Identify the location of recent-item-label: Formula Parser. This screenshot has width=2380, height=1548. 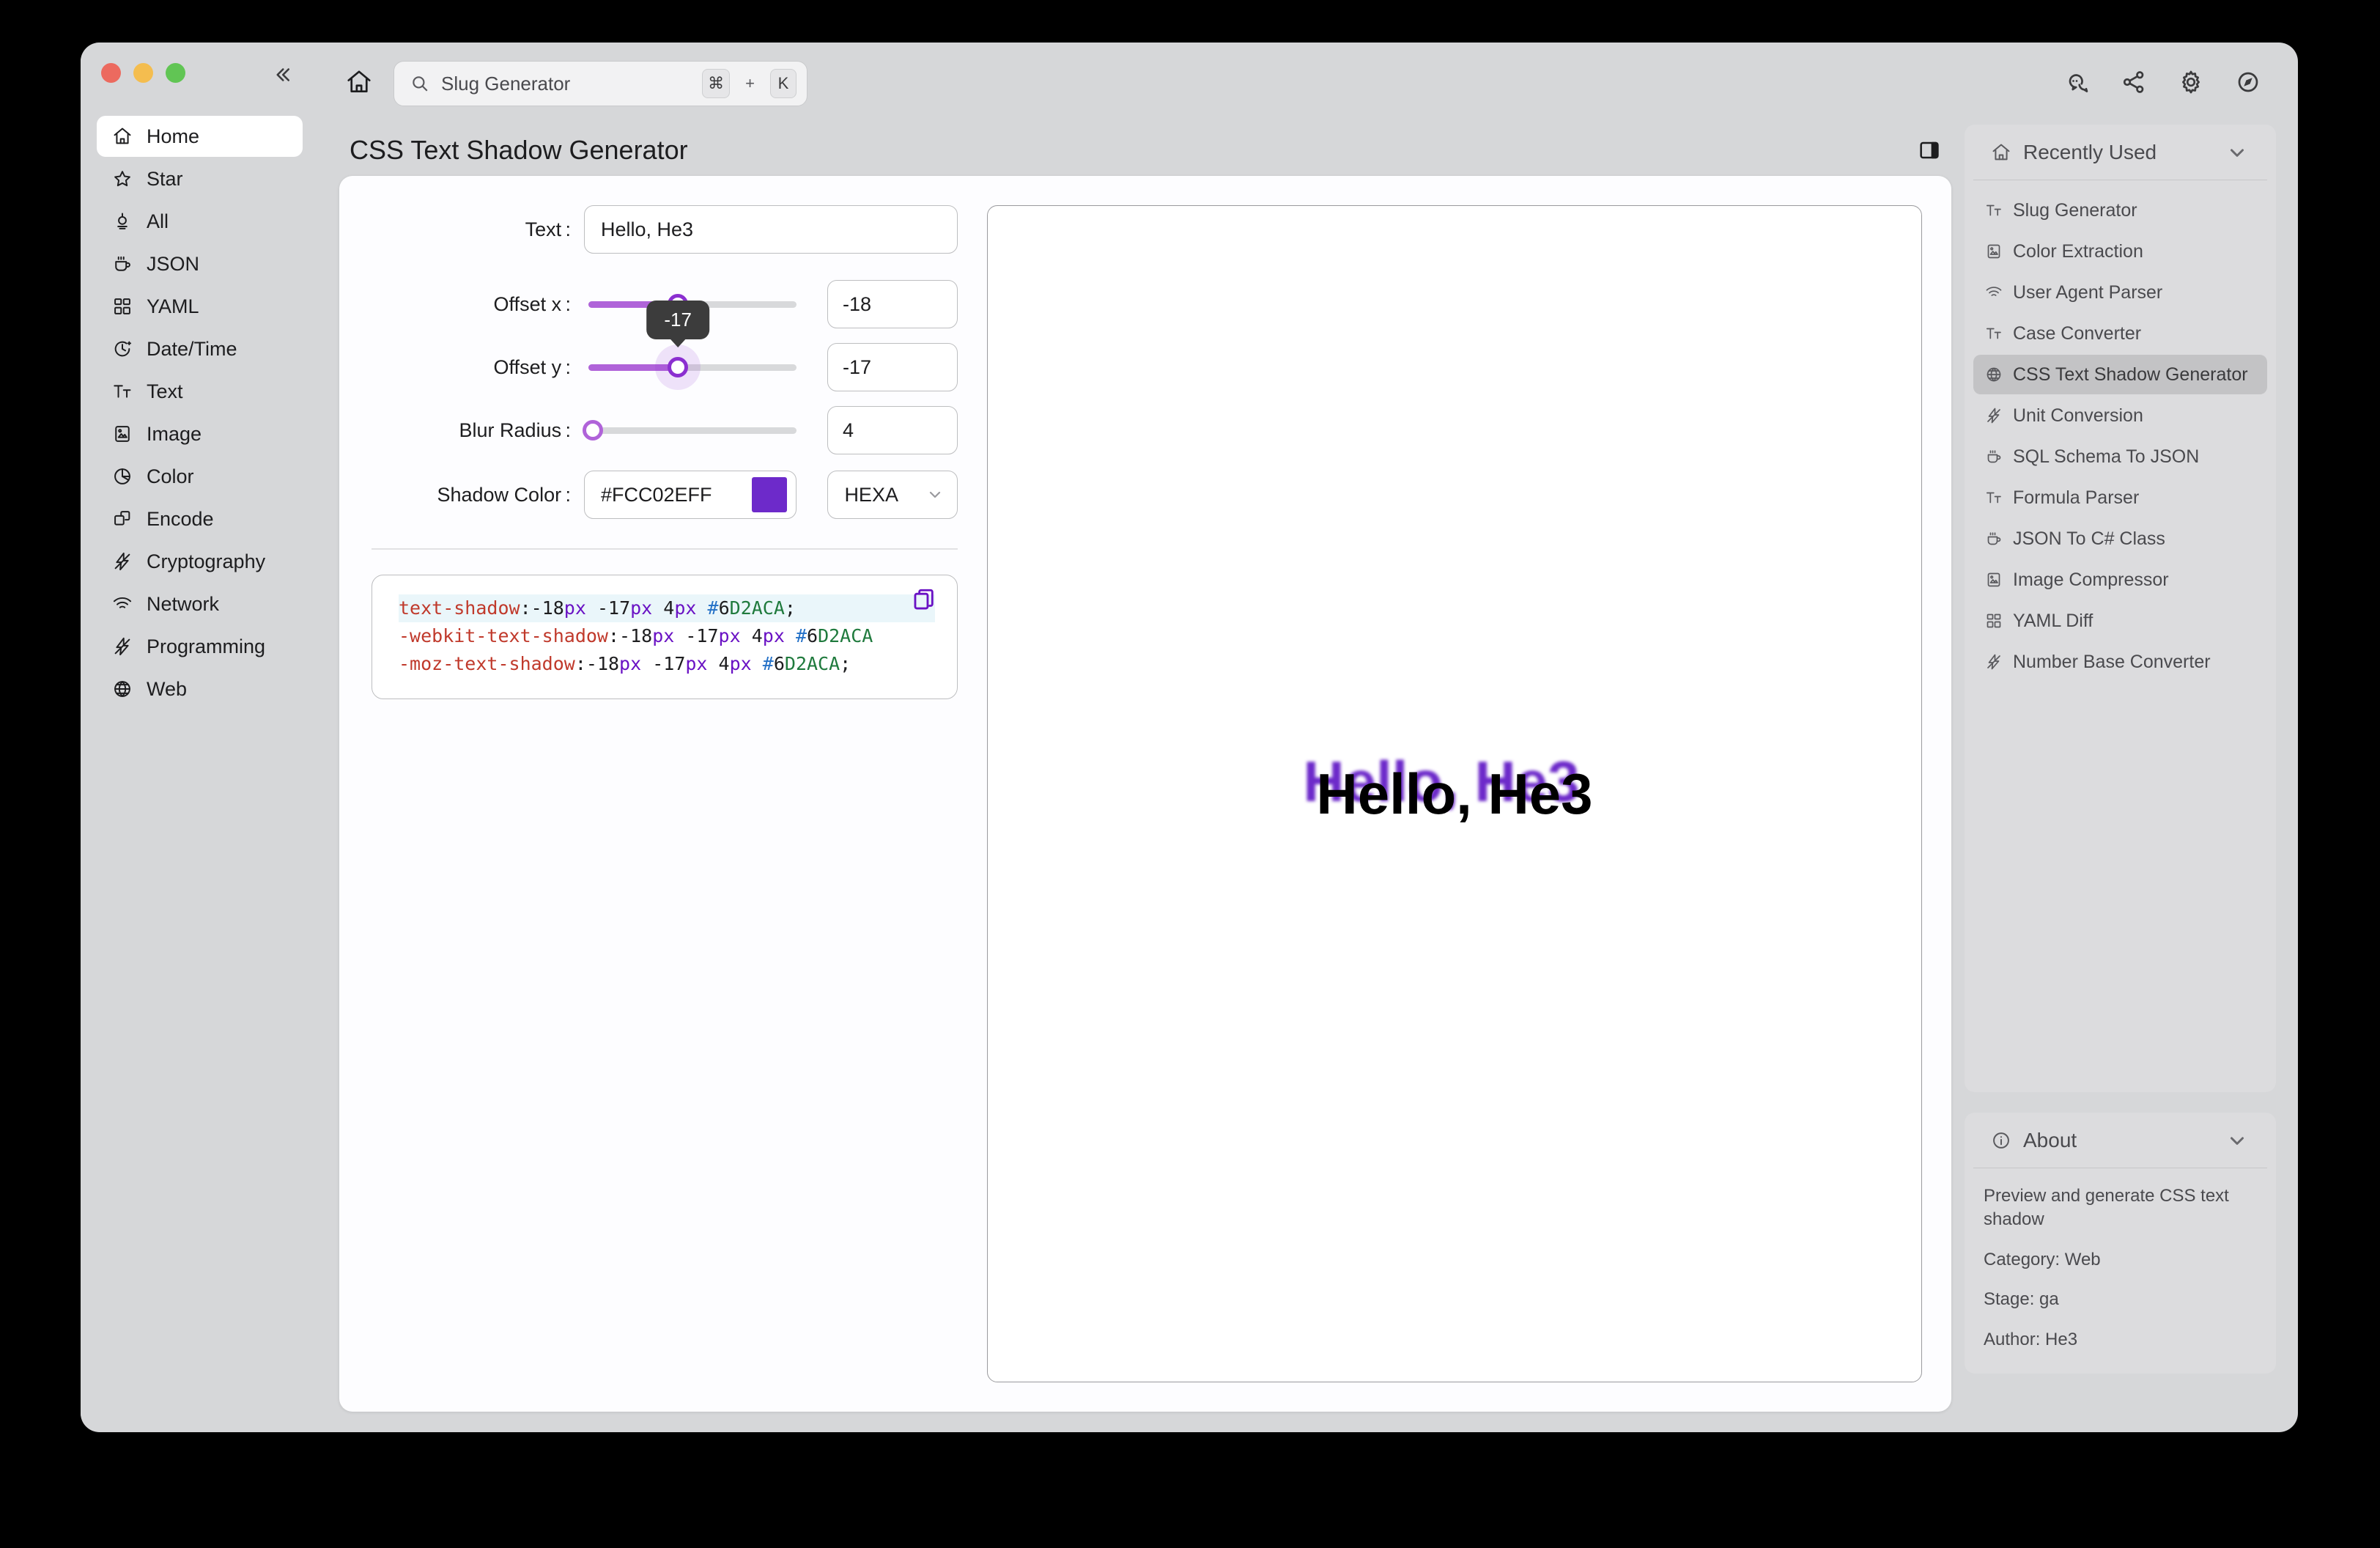
(2076, 497).